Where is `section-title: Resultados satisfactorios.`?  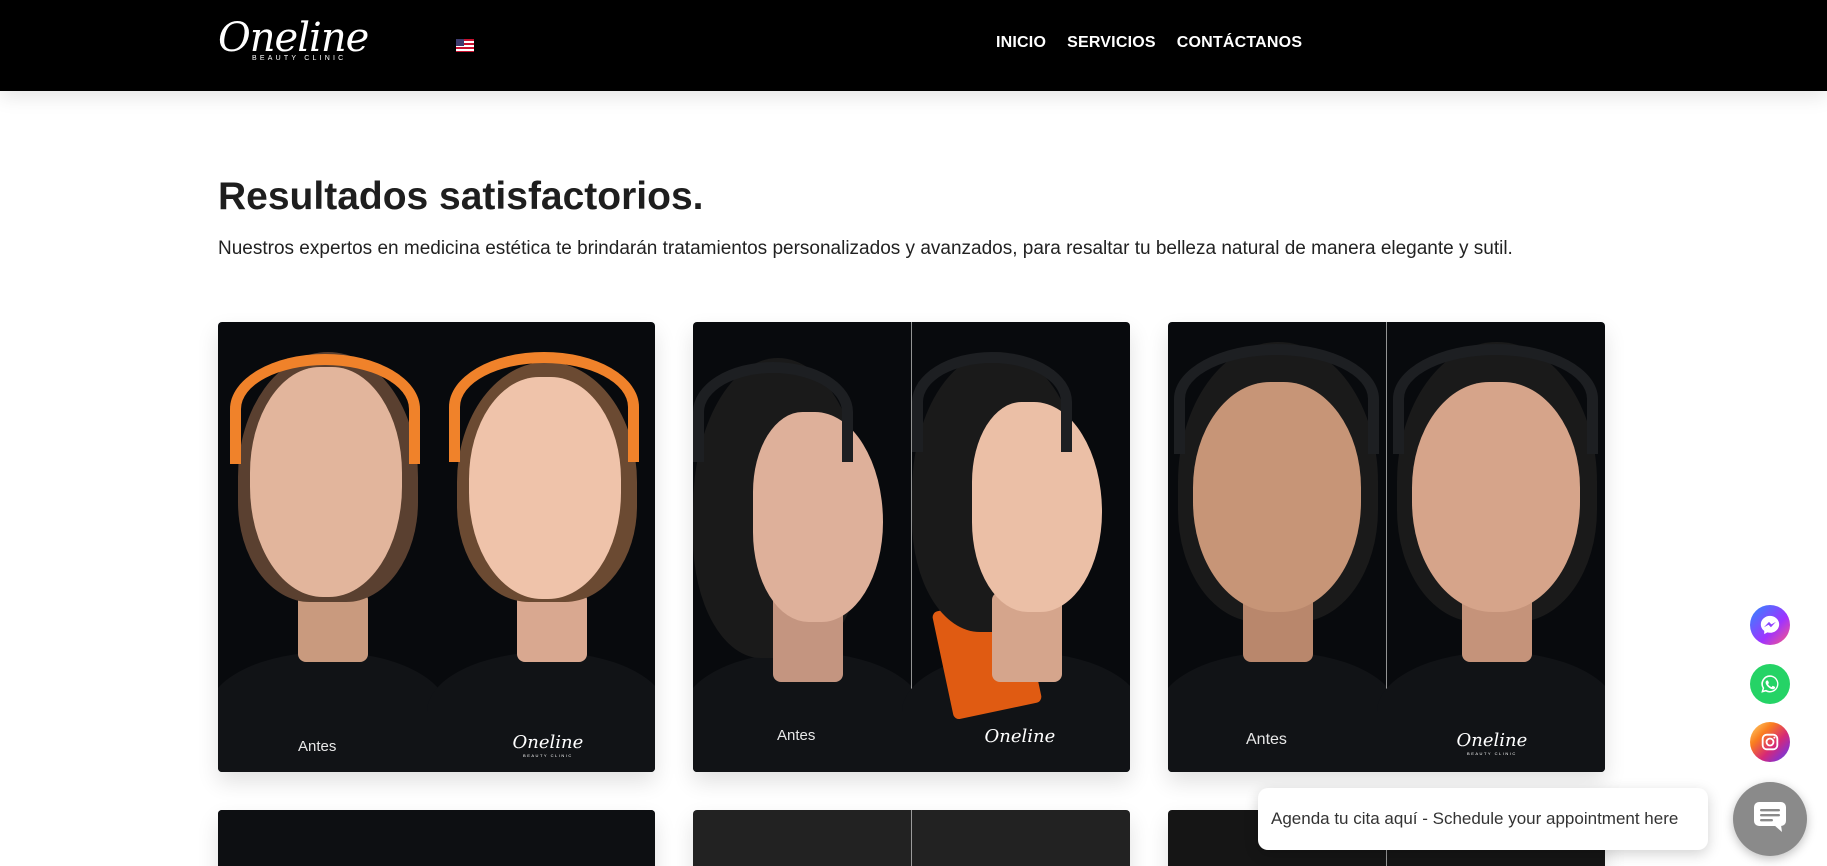 section-title: Resultados satisfactorios. is located at coordinates (461, 196).